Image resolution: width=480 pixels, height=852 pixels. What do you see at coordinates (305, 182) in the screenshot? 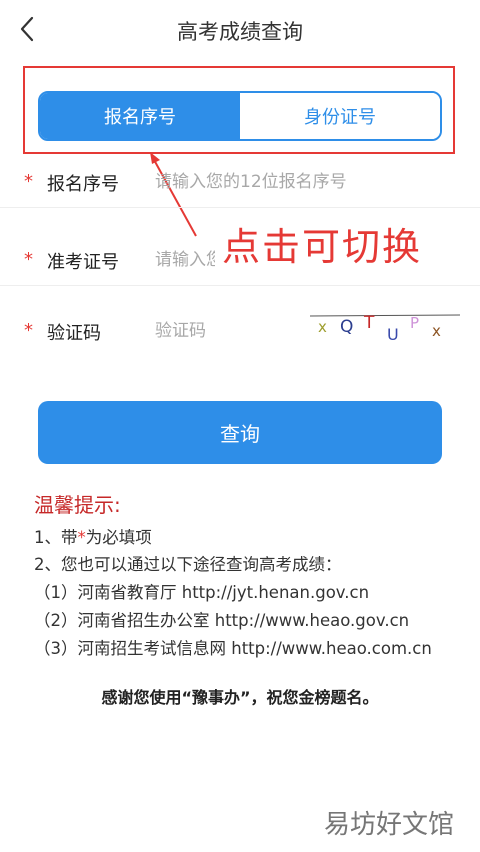
I see `reg-no-input` at bounding box center [305, 182].